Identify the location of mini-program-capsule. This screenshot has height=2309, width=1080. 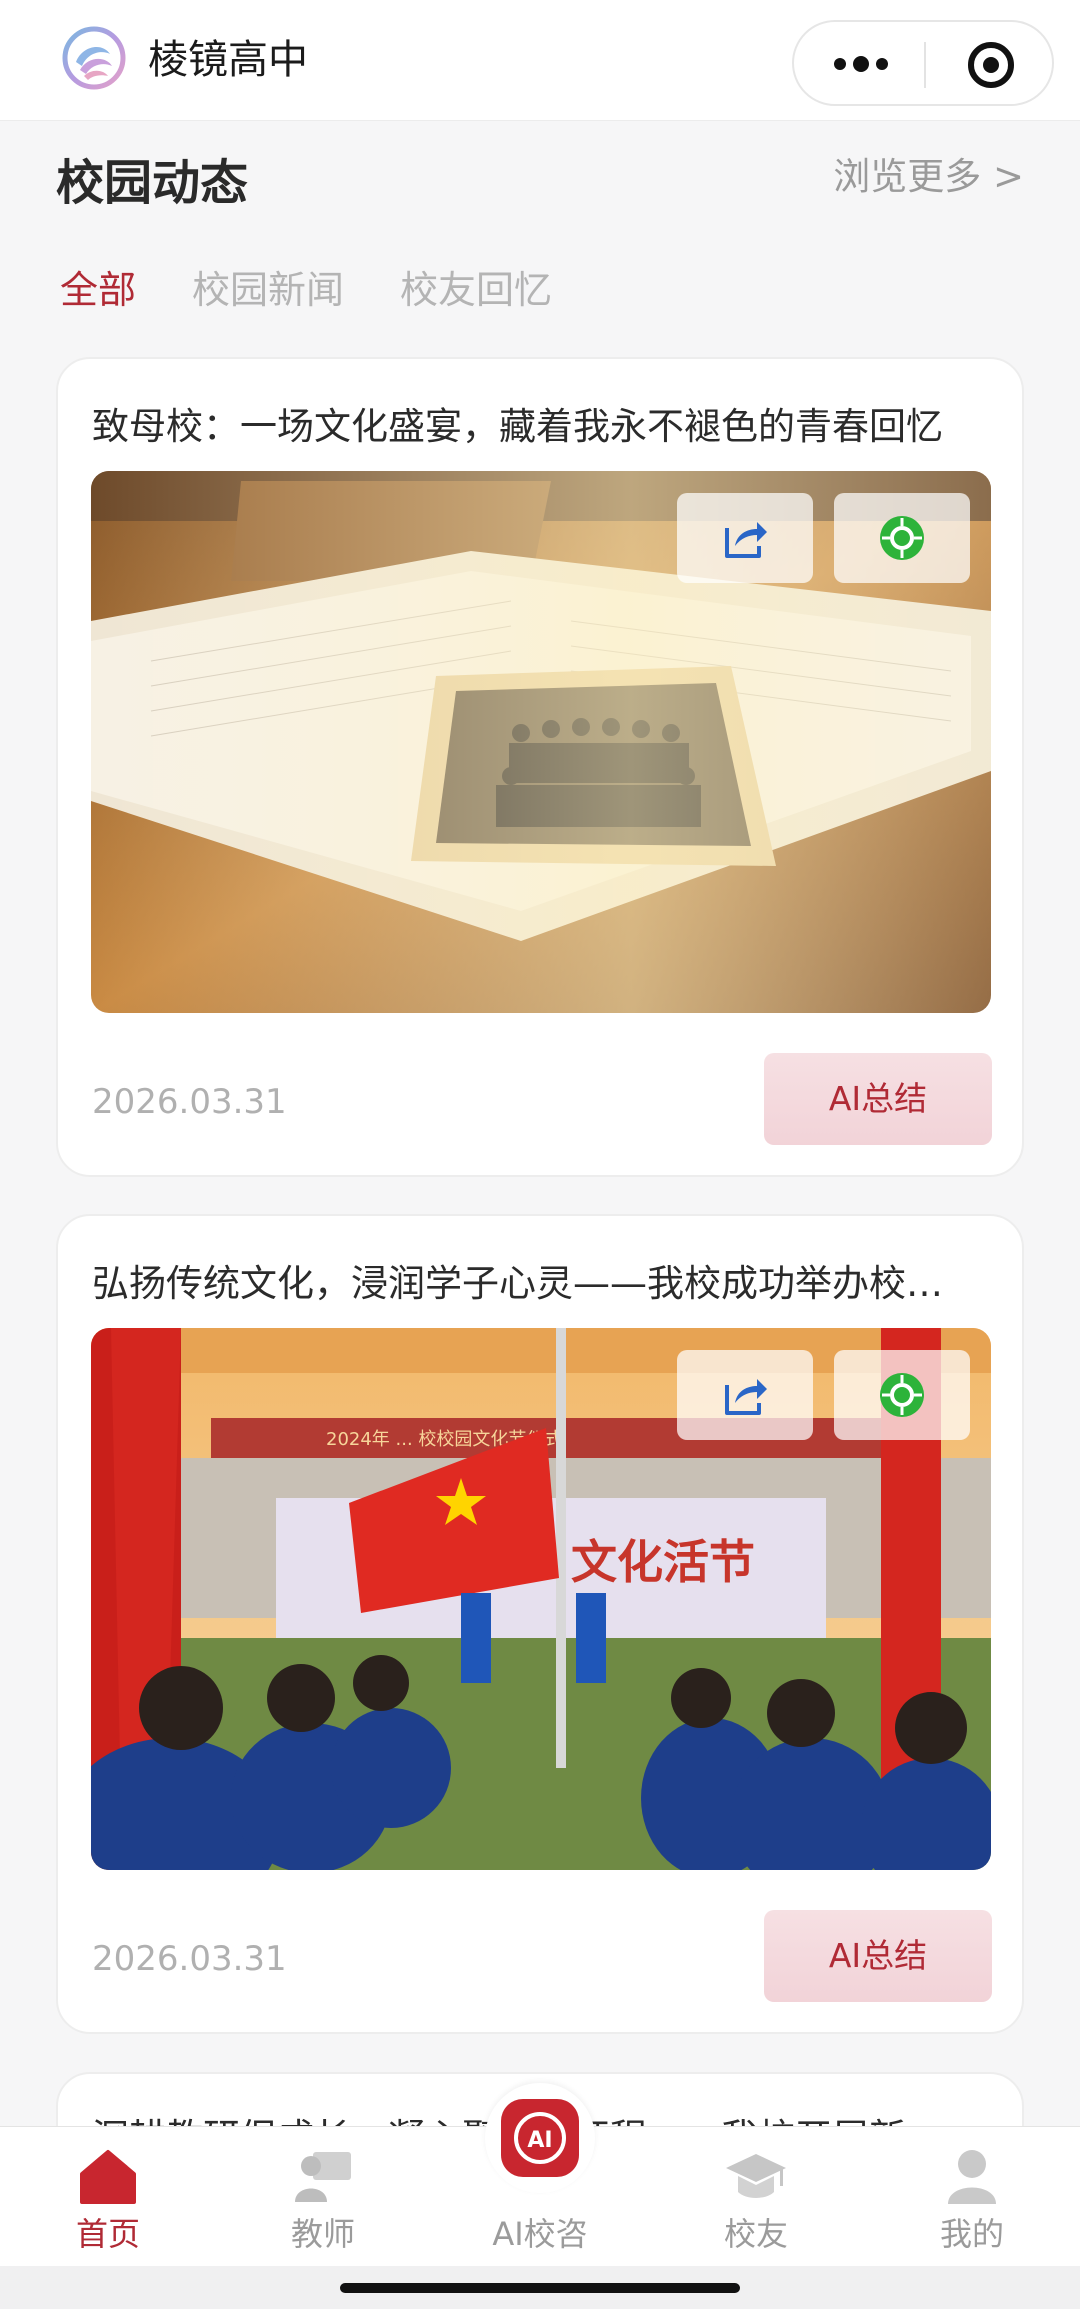
(923, 63).